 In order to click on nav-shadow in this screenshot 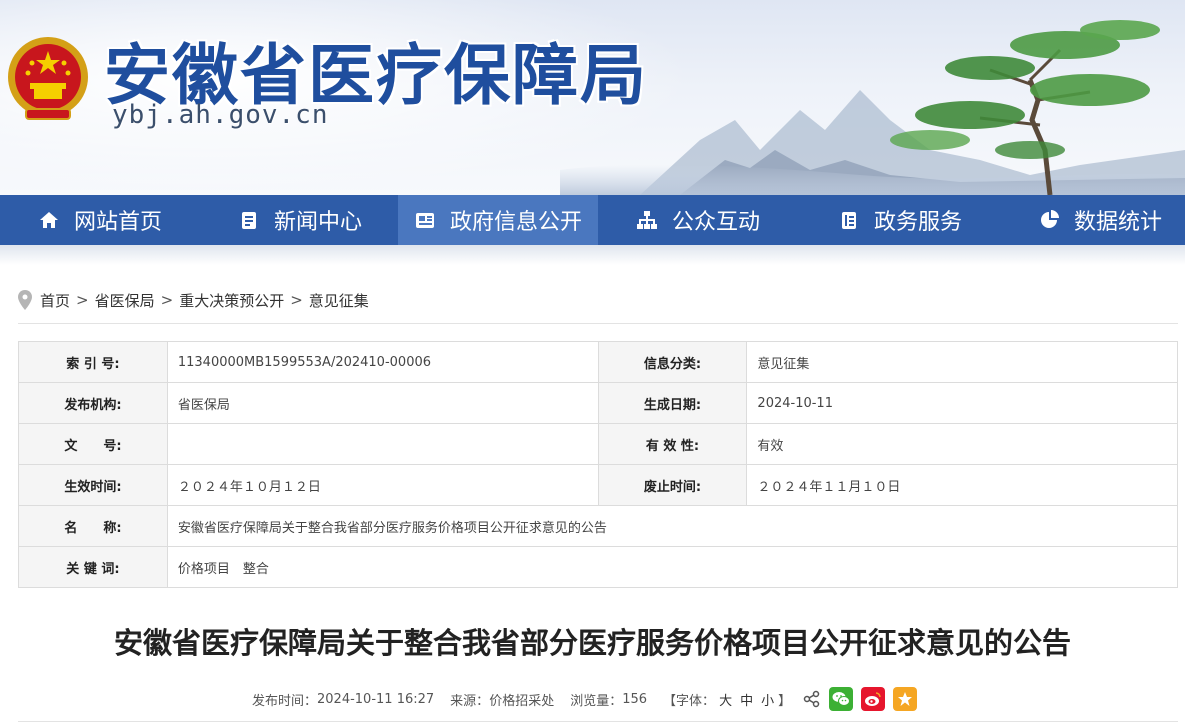, I will do `click(592, 255)`.